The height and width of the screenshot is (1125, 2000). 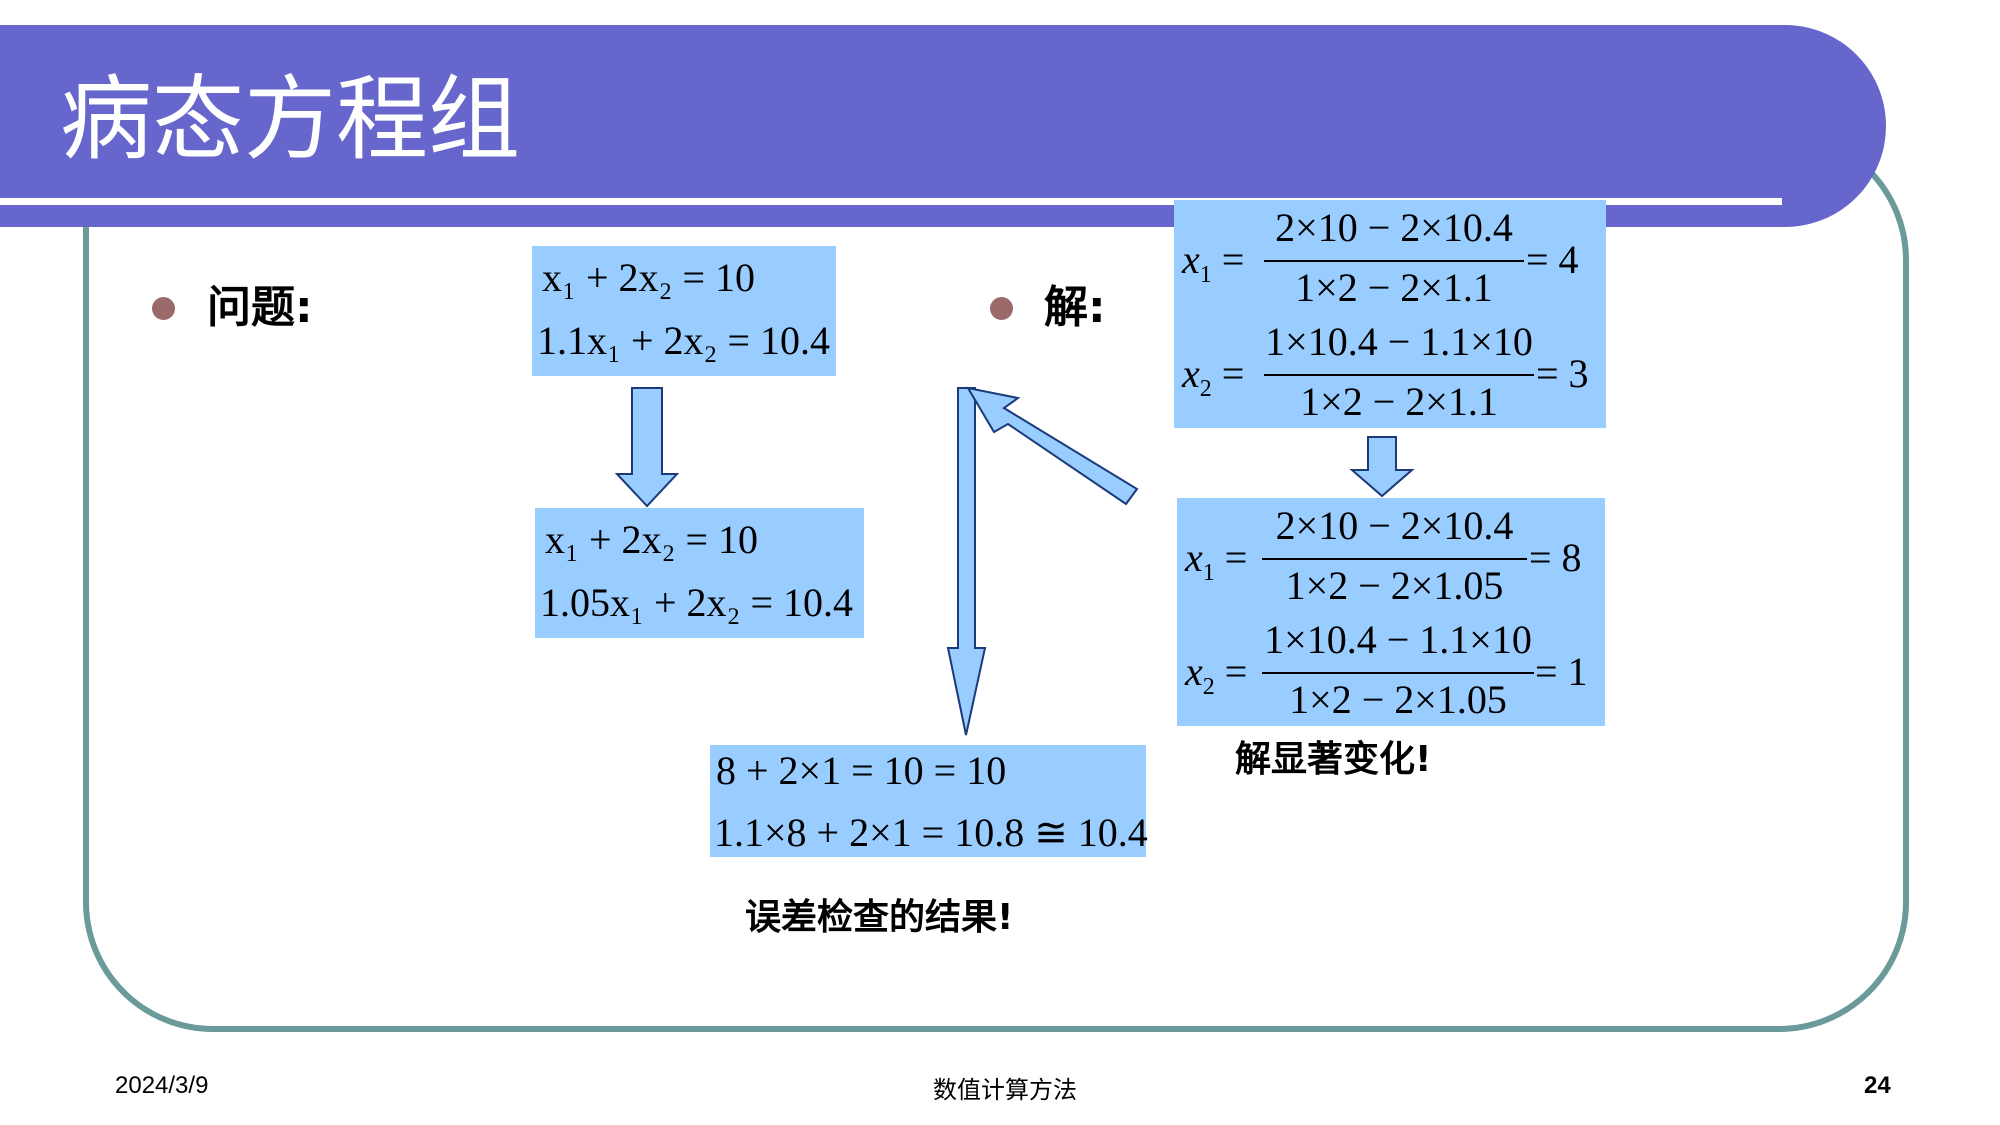 I want to click on footer-course: 数值计算方法, so click(x=1005, y=1090).